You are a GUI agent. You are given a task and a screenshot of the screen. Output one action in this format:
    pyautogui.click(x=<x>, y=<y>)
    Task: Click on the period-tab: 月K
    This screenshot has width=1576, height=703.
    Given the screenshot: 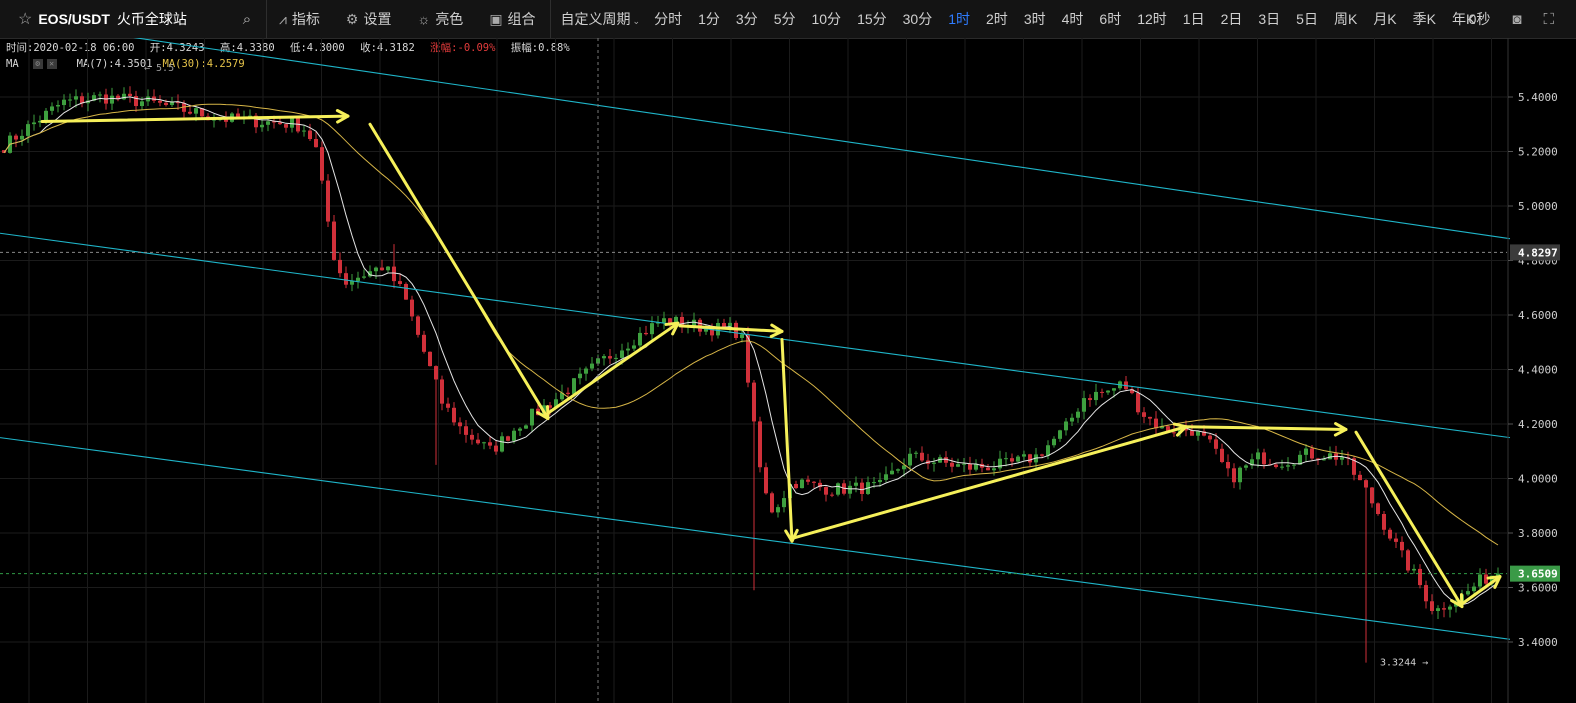 What is the action you would take?
    pyautogui.click(x=1384, y=19)
    